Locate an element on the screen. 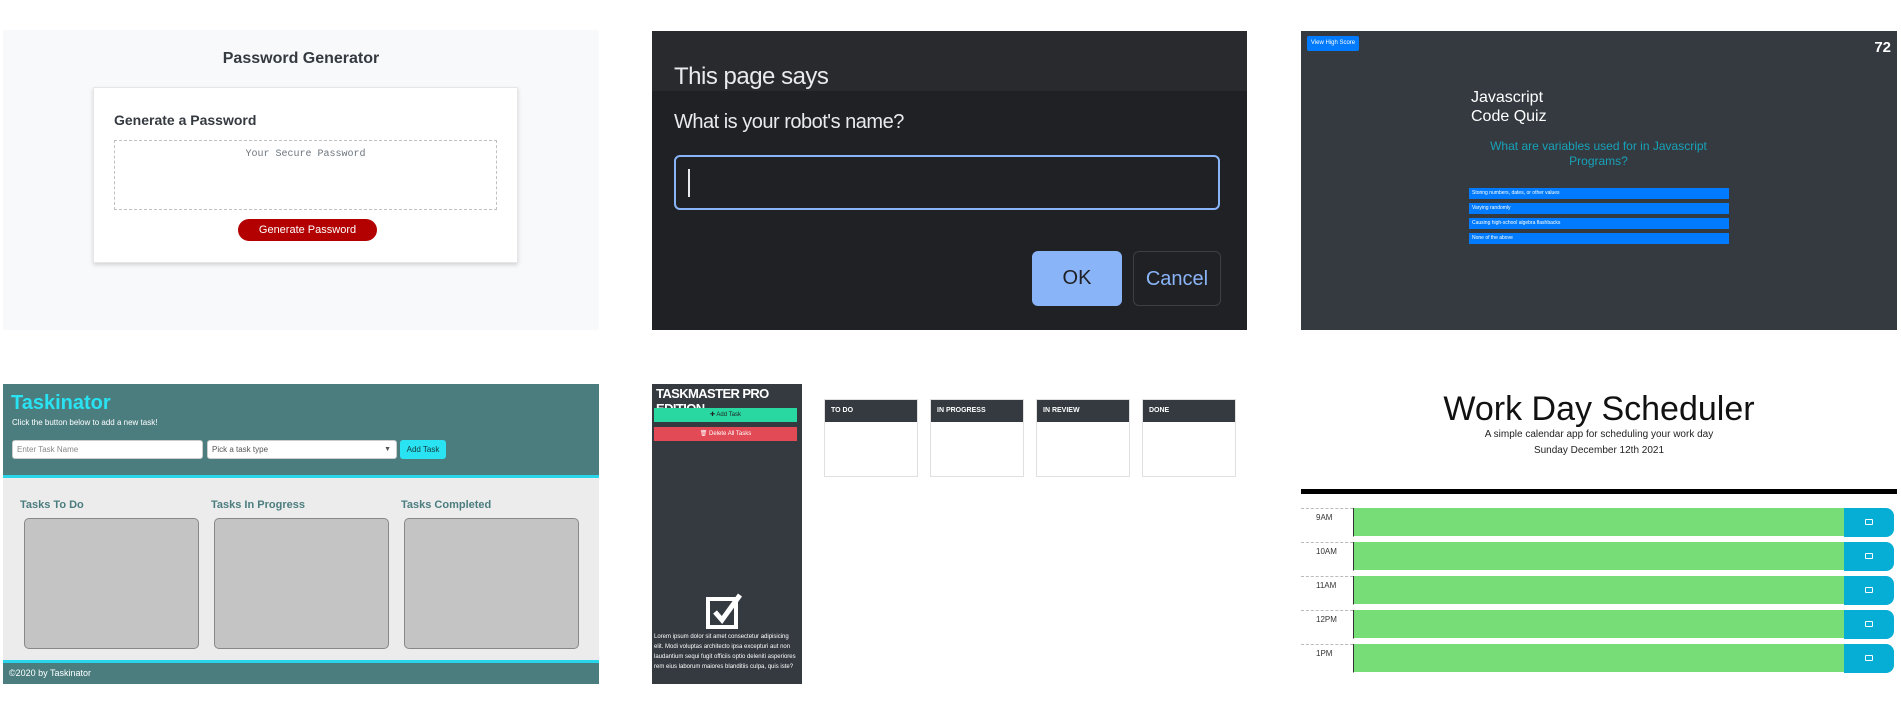  dialog-message: What is your robot's name? is located at coordinates (789, 122).